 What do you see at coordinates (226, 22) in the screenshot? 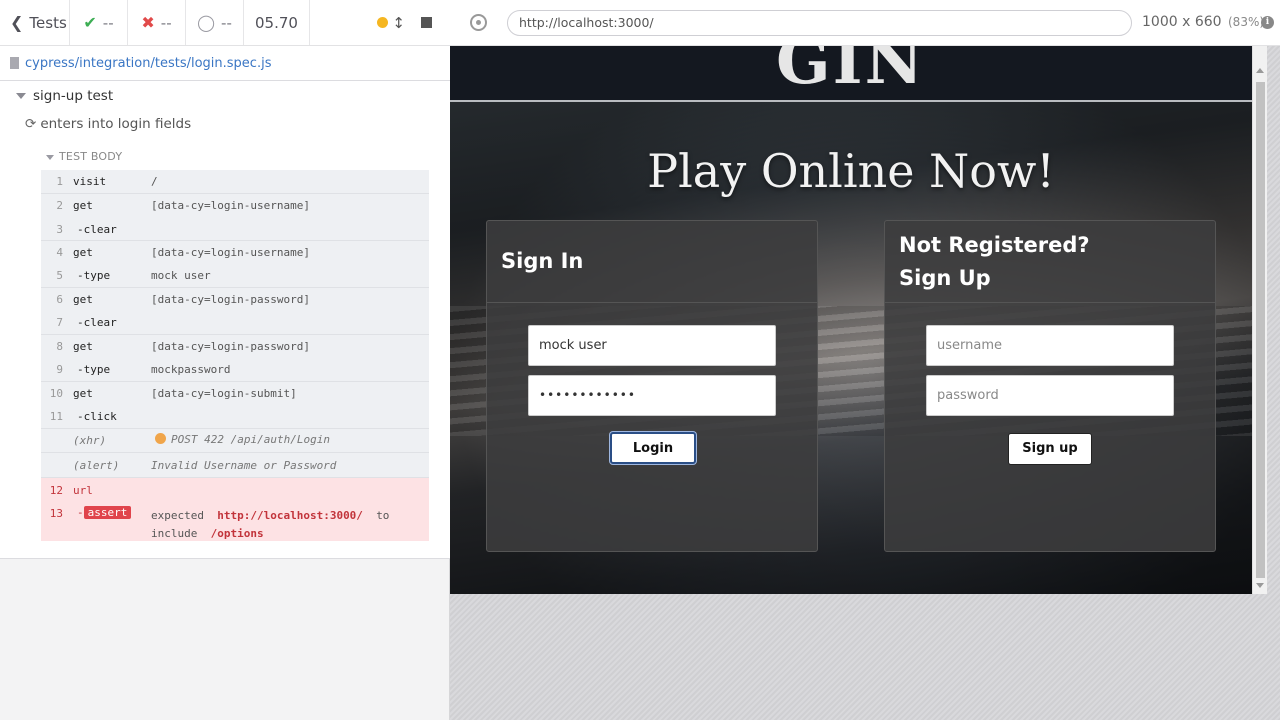
I see `pending-count-value: --` at bounding box center [226, 22].